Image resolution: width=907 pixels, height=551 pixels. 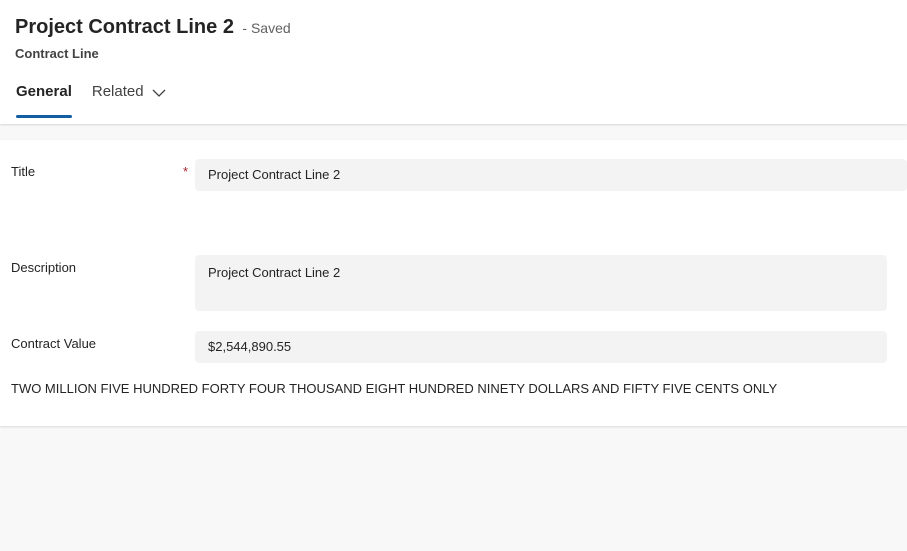 I want to click on entity-type-label: Contract Line, so click(x=57, y=53).